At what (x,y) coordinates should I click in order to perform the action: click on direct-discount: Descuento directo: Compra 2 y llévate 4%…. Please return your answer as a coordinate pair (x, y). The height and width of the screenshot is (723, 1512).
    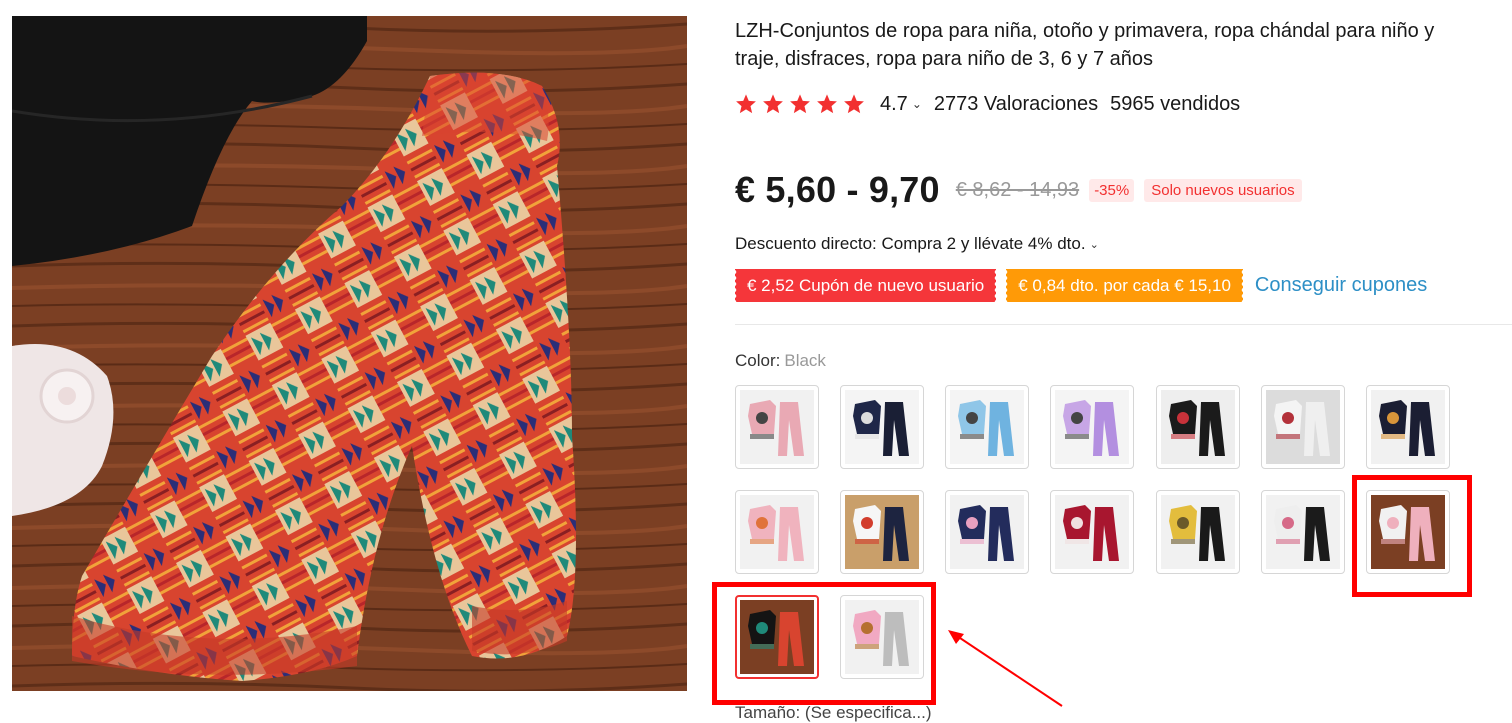
    Looking at the image, I should click on (923, 244).